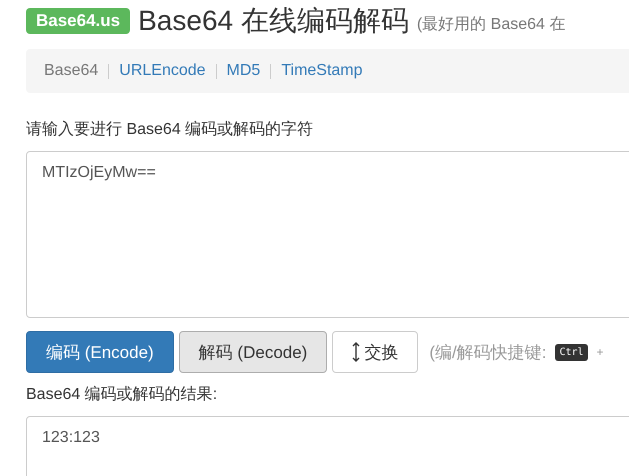  Describe the element at coordinates (273, 21) in the screenshot. I see `page-title: Base64 在线编码解码` at that location.